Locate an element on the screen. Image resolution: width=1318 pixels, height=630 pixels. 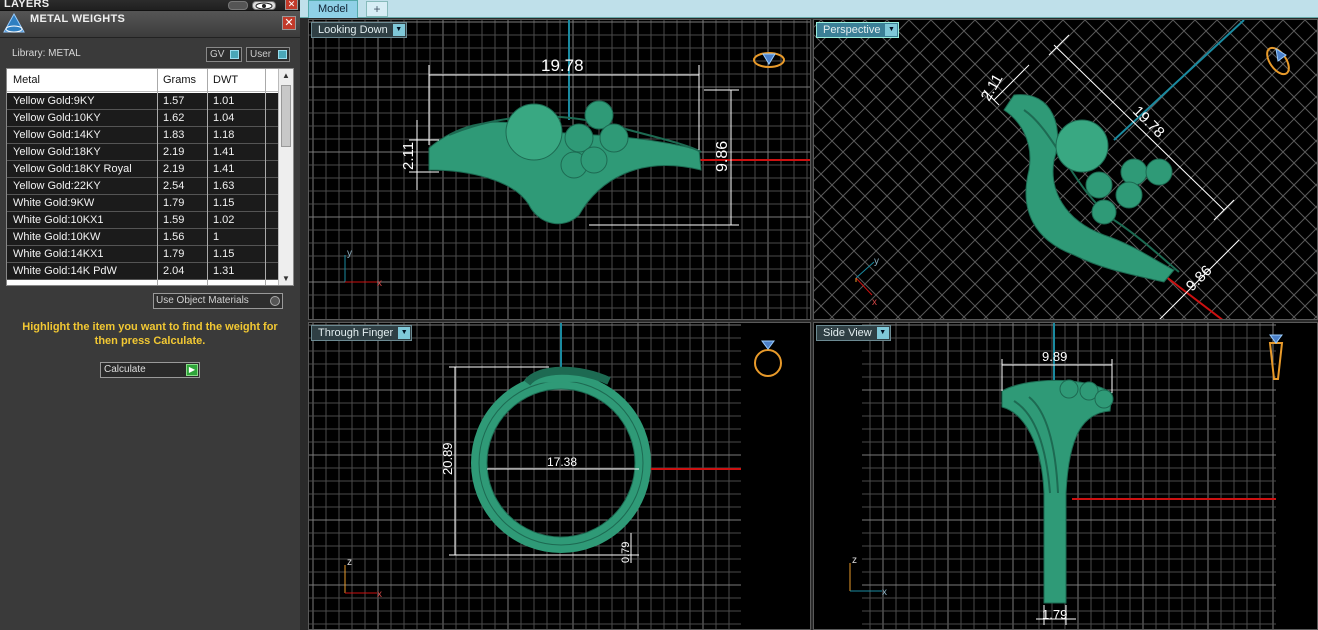
dwt-cell: 1.63 is located at coordinates (224, 186).